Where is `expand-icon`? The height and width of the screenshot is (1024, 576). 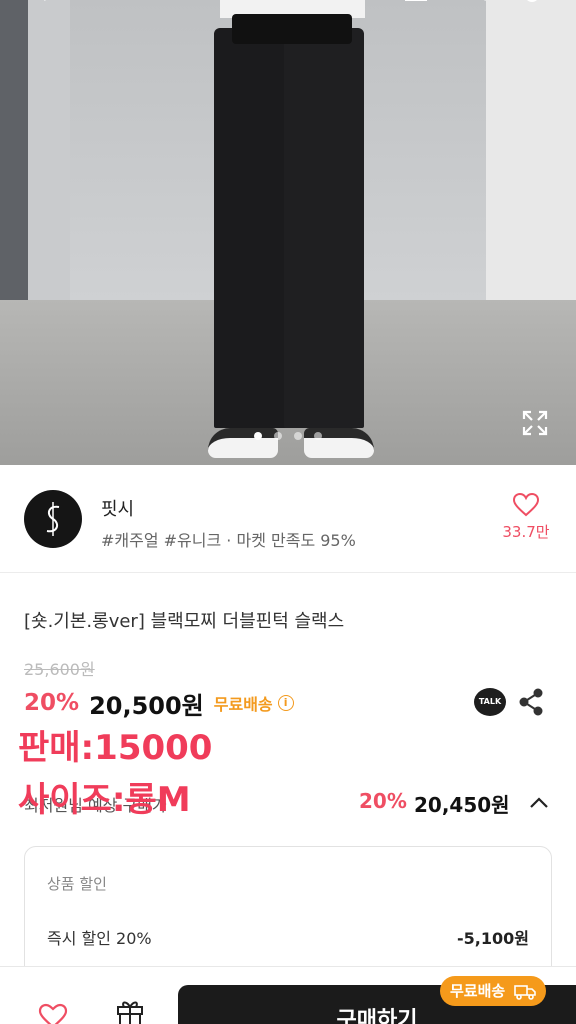 expand-icon is located at coordinates (535, 423).